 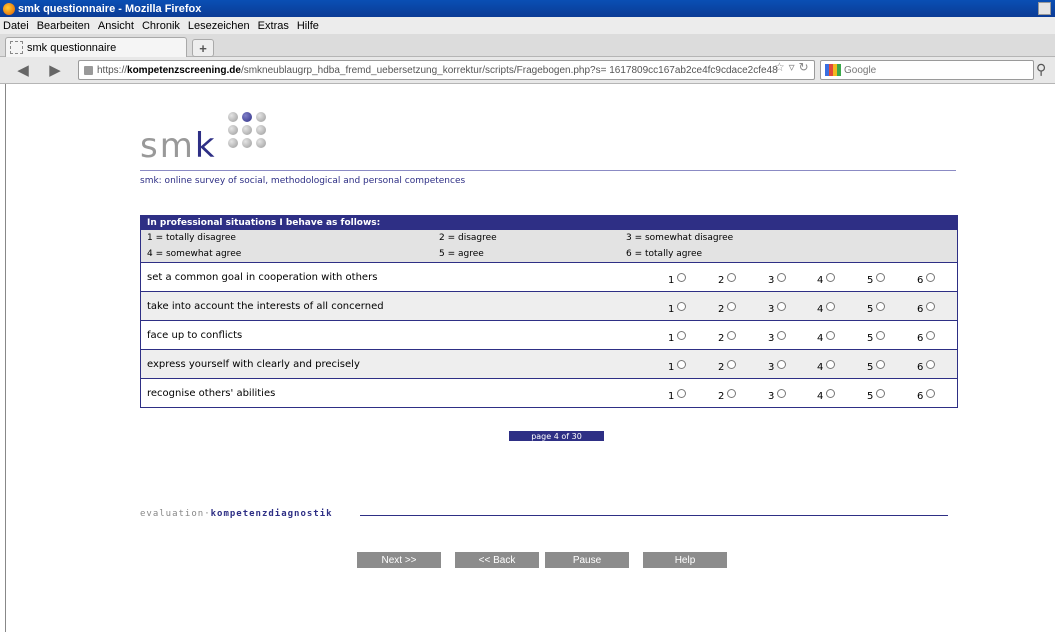 What do you see at coordinates (96, 47) in the screenshot?
I see `tab-smk-questionnaire: smk questionnaire` at bounding box center [96, 47].